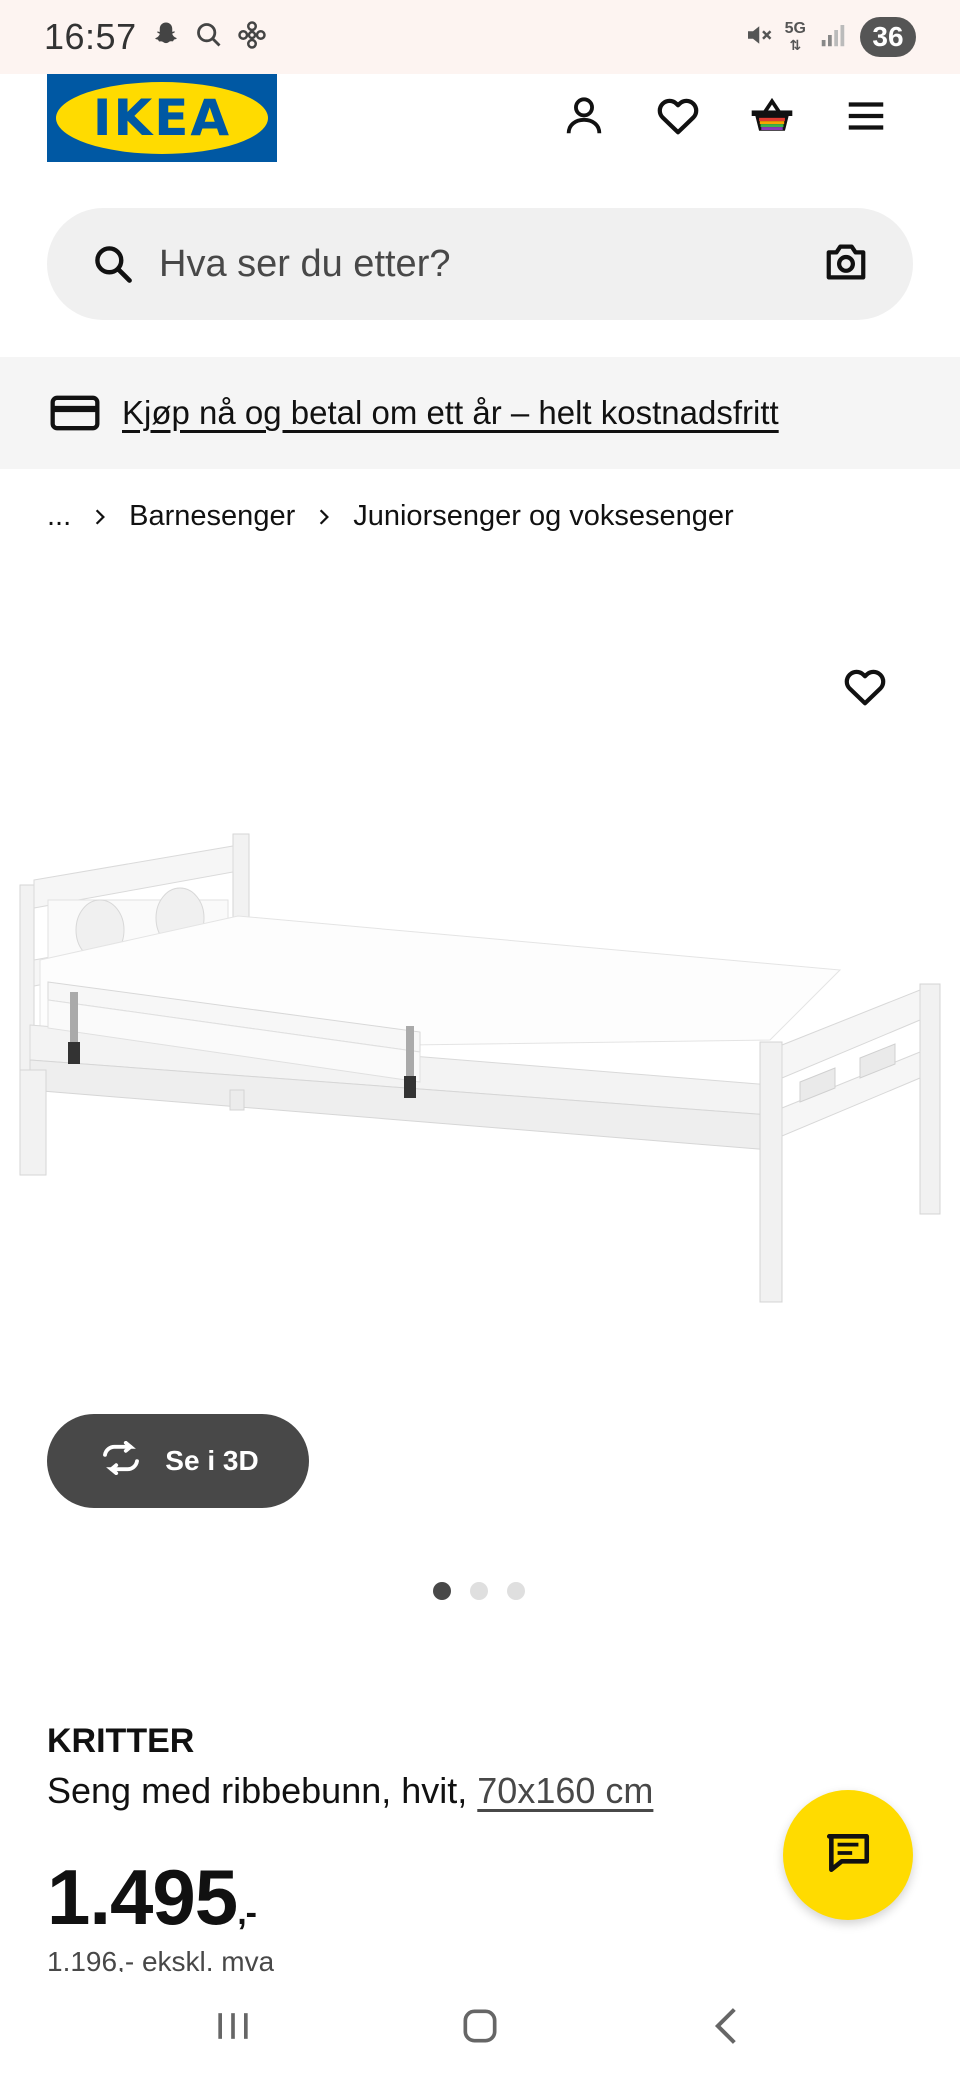  I want to click on back-icon, so click(727, 2026).